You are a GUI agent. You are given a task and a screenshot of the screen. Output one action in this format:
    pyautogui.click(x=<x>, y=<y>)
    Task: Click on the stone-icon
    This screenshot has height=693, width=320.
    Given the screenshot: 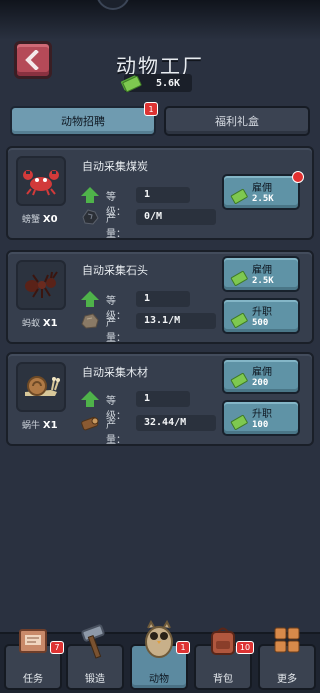 What is the action you would take?
    pyautogui.click(x=90, y=321)
    